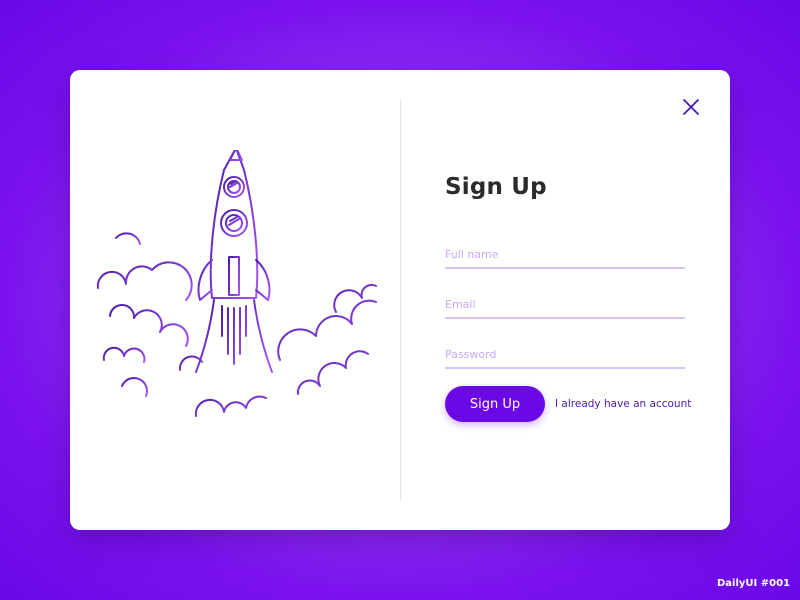 This screenshot has width=800, height=600. What do you see at coordinates (236, 155) in the screenshot?
I see `rocket-tip` at bounding box center [236, 155].